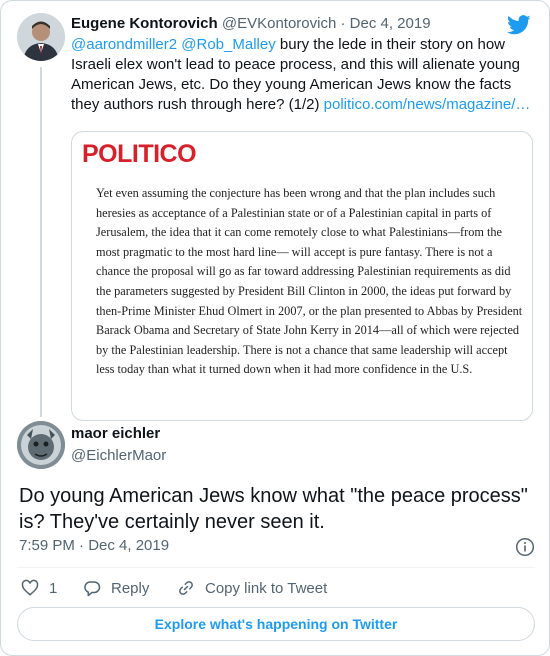 The width and height of the screenshot is (550, 656). I want to click on mention-link: @aarondmiller2, so click(124, 44).